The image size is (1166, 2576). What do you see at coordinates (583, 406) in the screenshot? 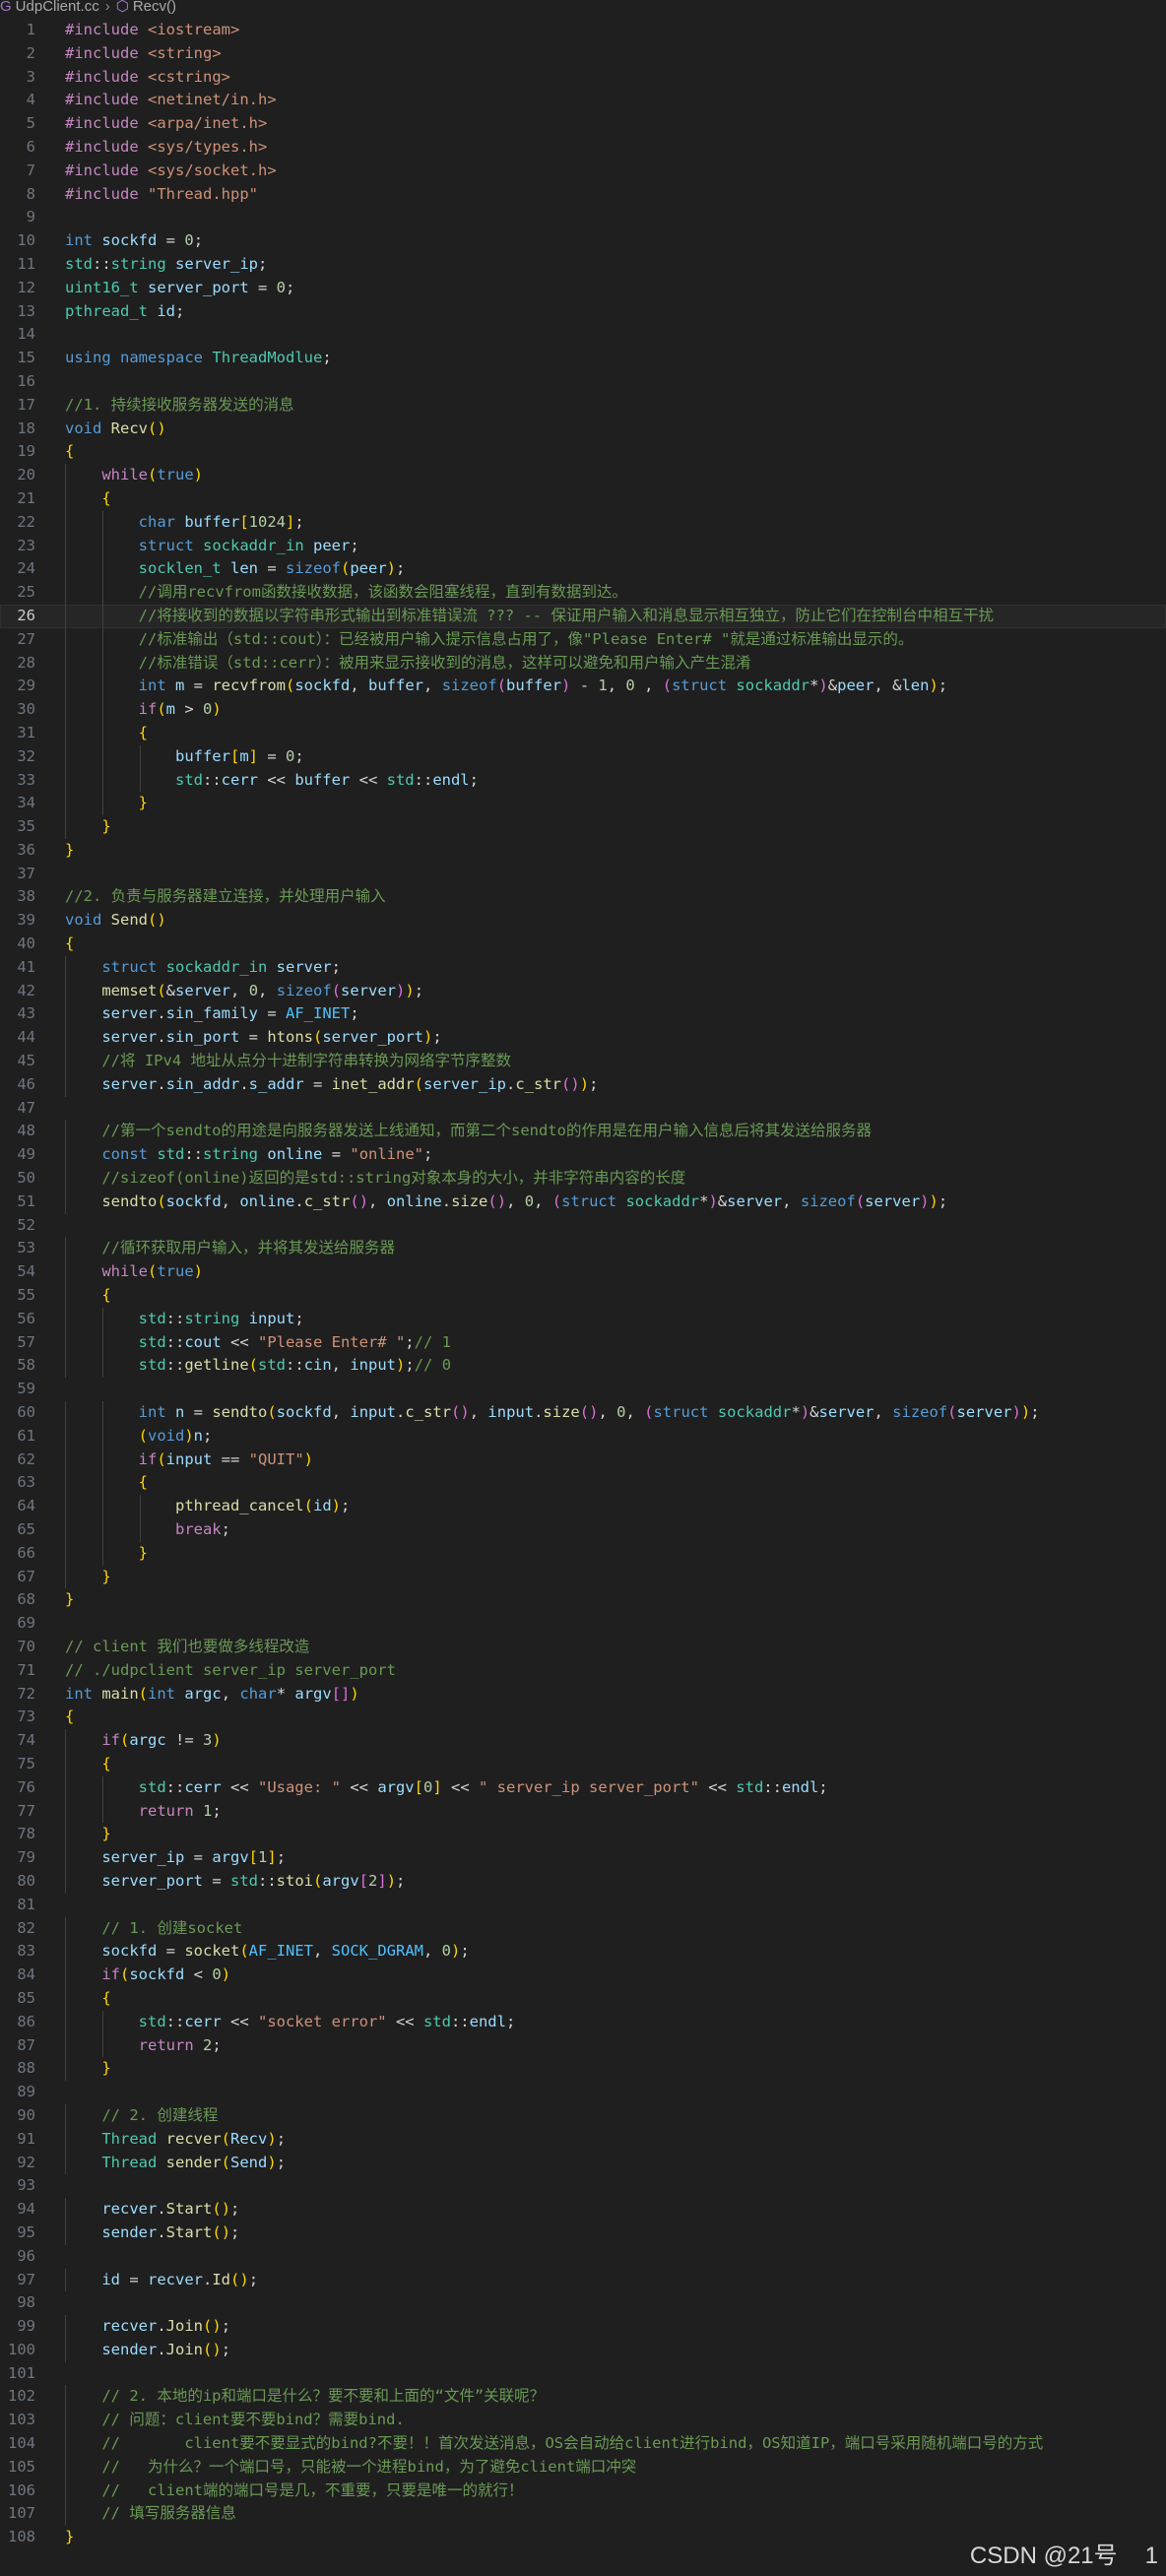
I see `code-line: 17 //1. 持续接收服务器发送的消息` at bounding box center [583, 406].